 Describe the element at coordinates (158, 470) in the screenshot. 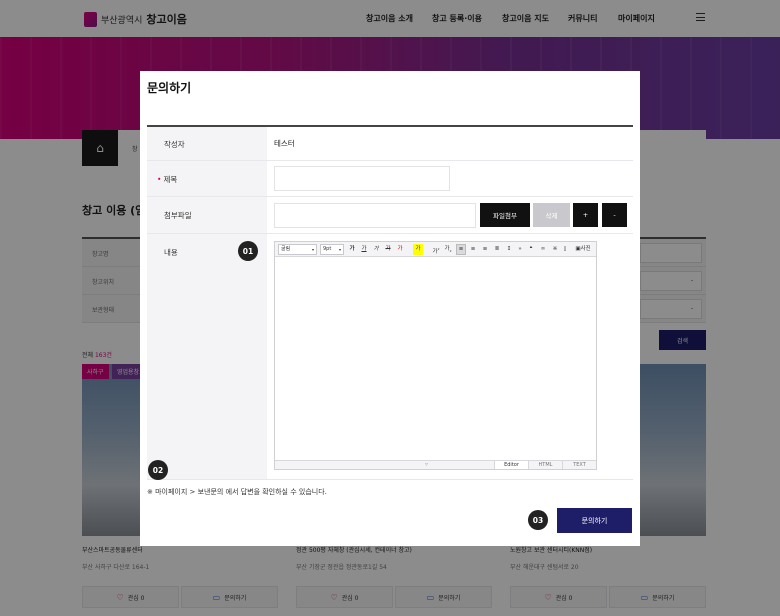

I see `step-badge-02: 02` at that location.